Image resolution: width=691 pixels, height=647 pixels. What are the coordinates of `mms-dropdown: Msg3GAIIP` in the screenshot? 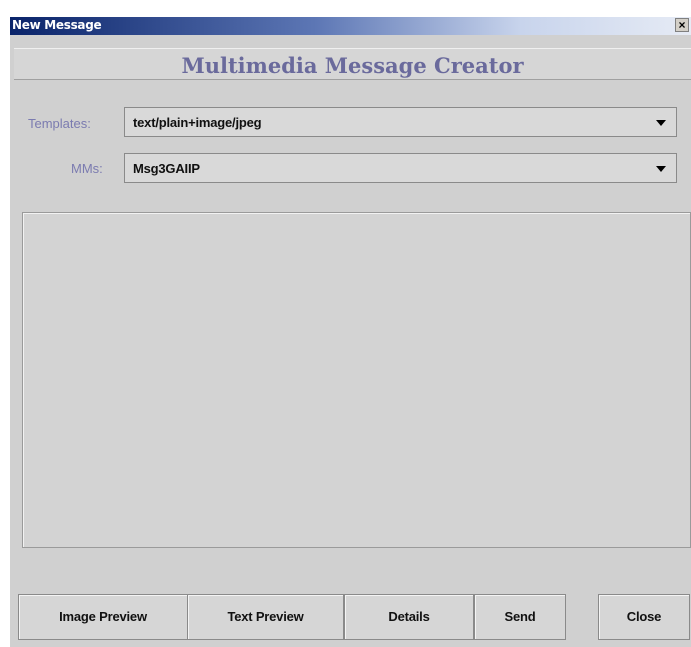 It's located at (400, 168).